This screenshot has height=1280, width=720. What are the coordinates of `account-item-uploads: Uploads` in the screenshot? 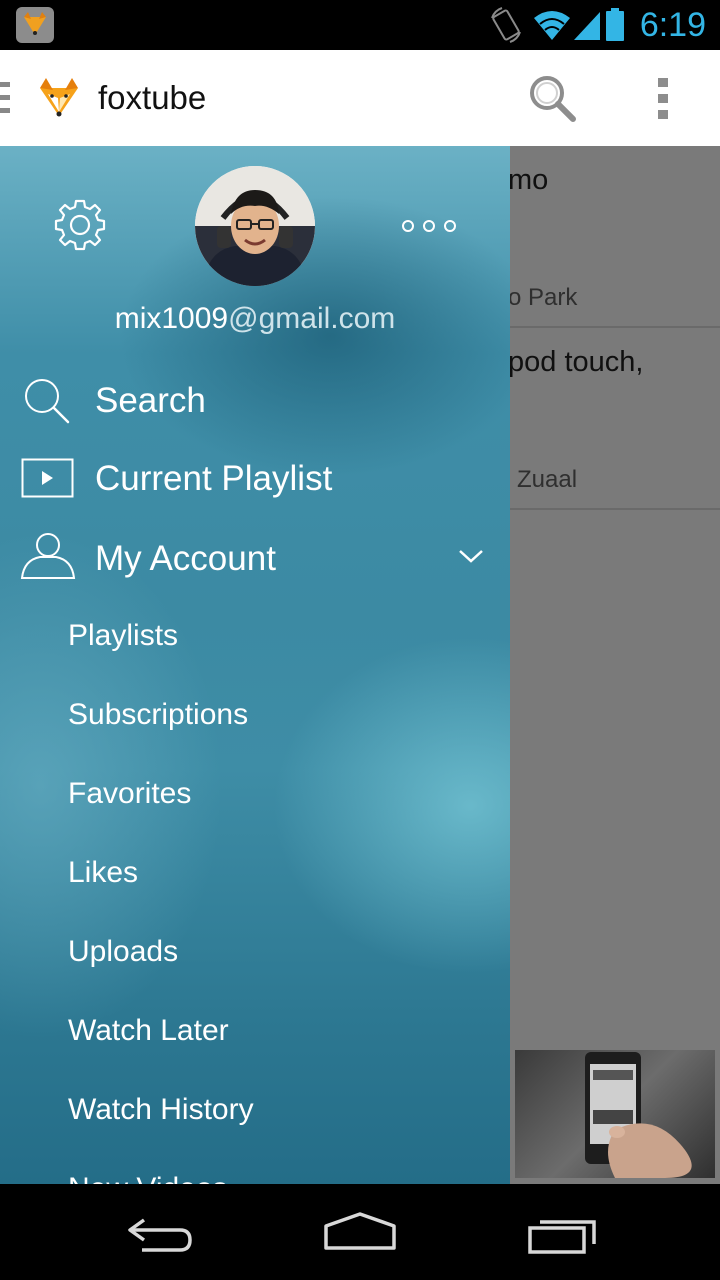 It's located at (123, 952).